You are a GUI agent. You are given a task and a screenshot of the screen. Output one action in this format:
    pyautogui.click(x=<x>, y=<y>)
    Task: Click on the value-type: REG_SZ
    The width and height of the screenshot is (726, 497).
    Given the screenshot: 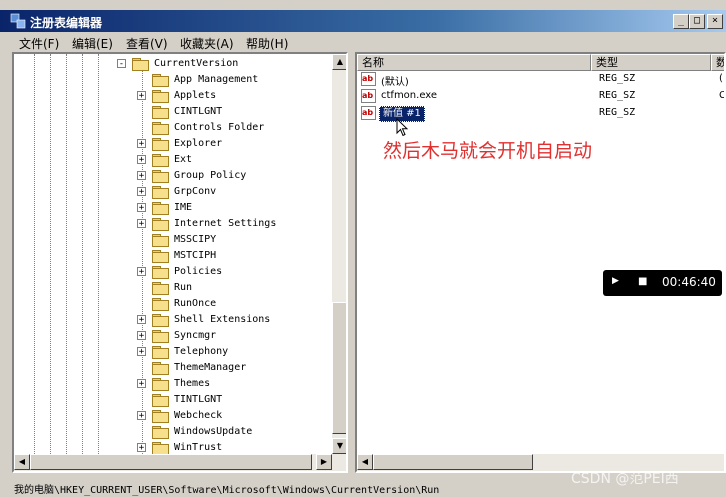 What is the action you would take?
    pyautogui.click(x=617, y=95)
    